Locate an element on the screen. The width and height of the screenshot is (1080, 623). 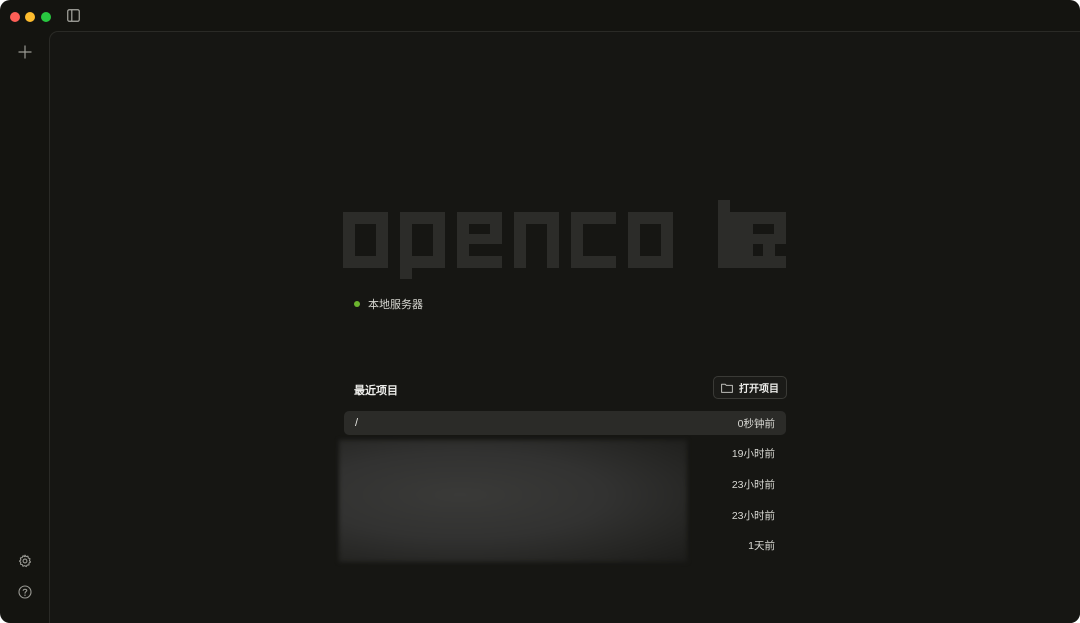
new-session-button is located at coordinates (25, 52).